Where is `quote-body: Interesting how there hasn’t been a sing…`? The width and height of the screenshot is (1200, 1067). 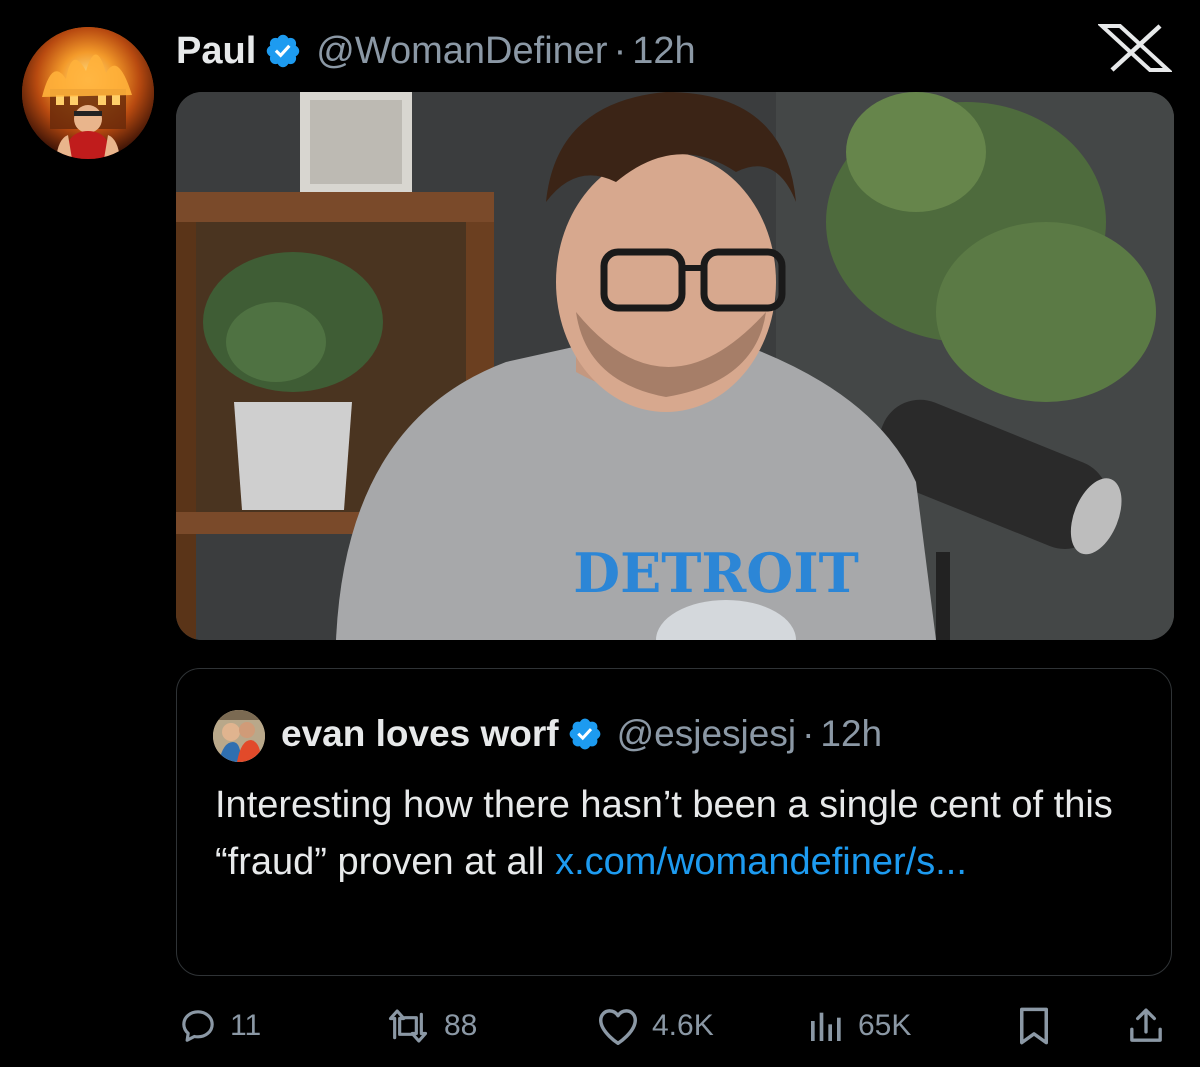 quote-body: Interesting how there hasn’t been a sing… is located at coordinates (665, 834).